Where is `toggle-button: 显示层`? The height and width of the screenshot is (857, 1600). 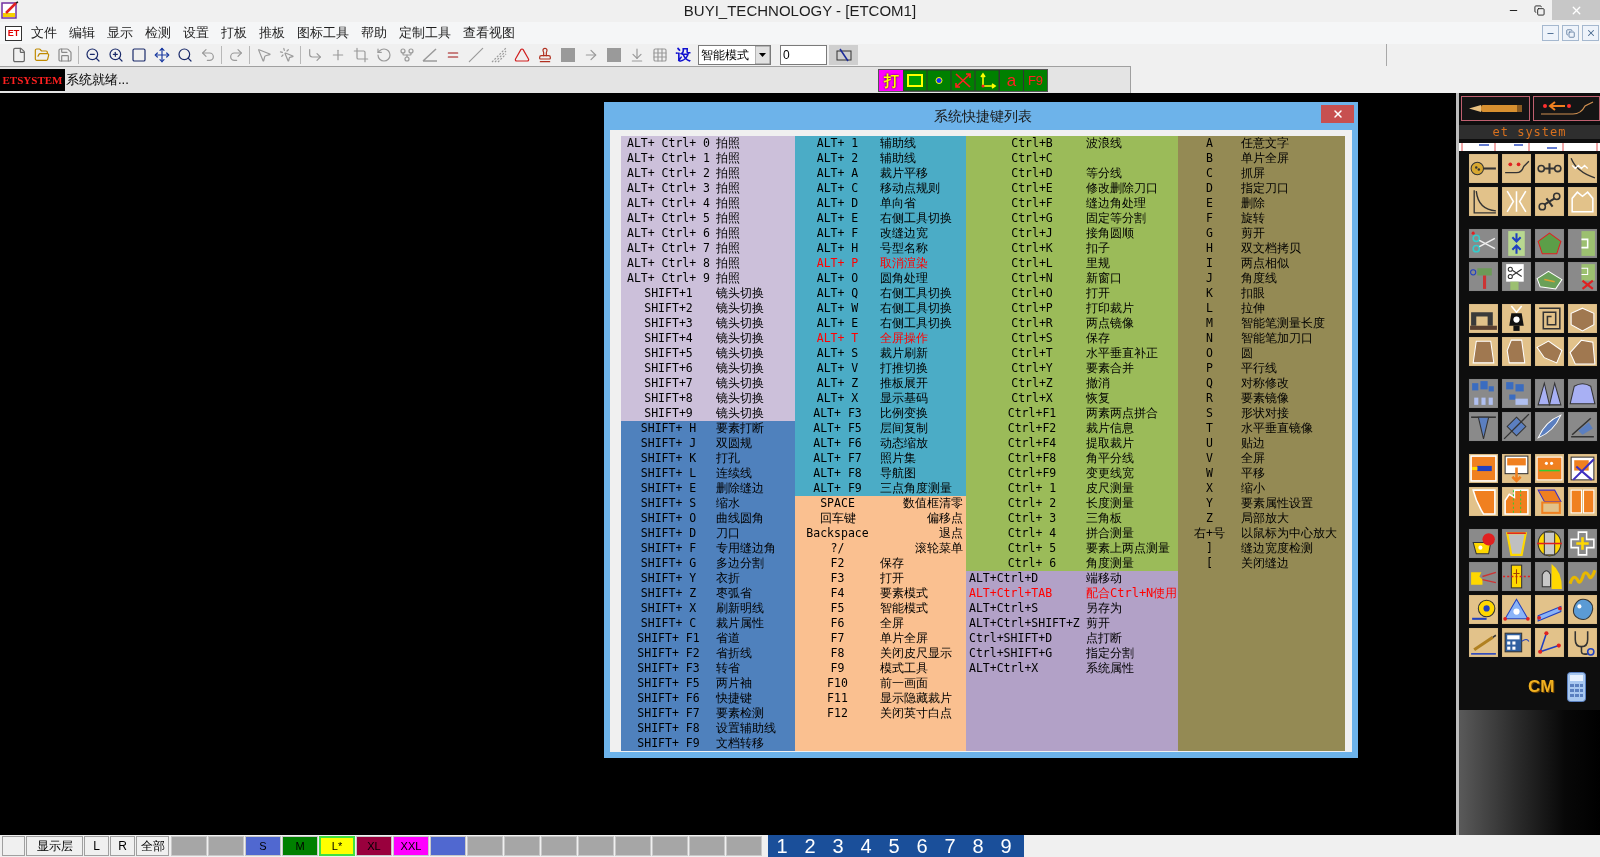
toggle-button: 显示层 is located at coordinates (54, 846).